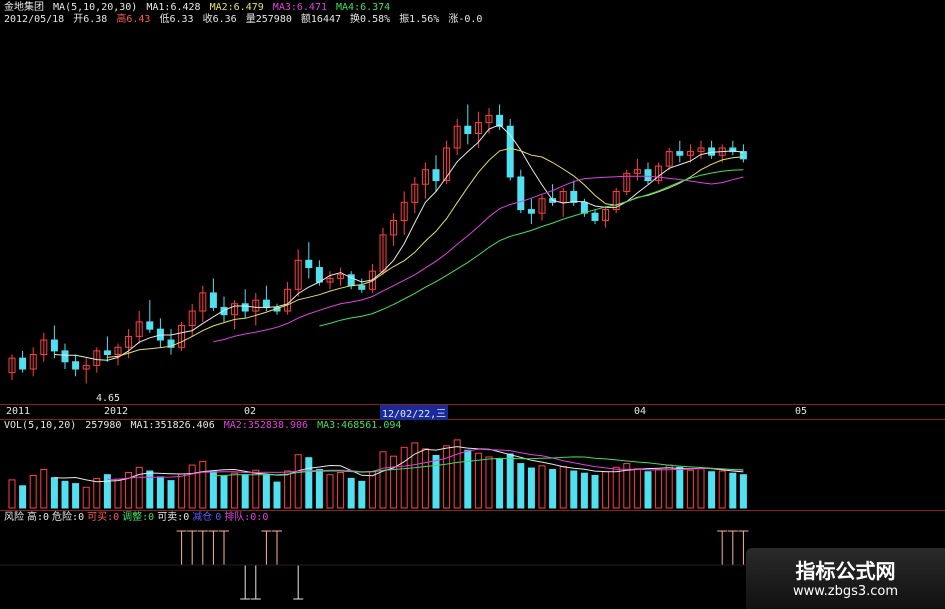  Describe the element at coordinates (268, 19) in the screenshot. I see `volume-value: 量257980` at that location.